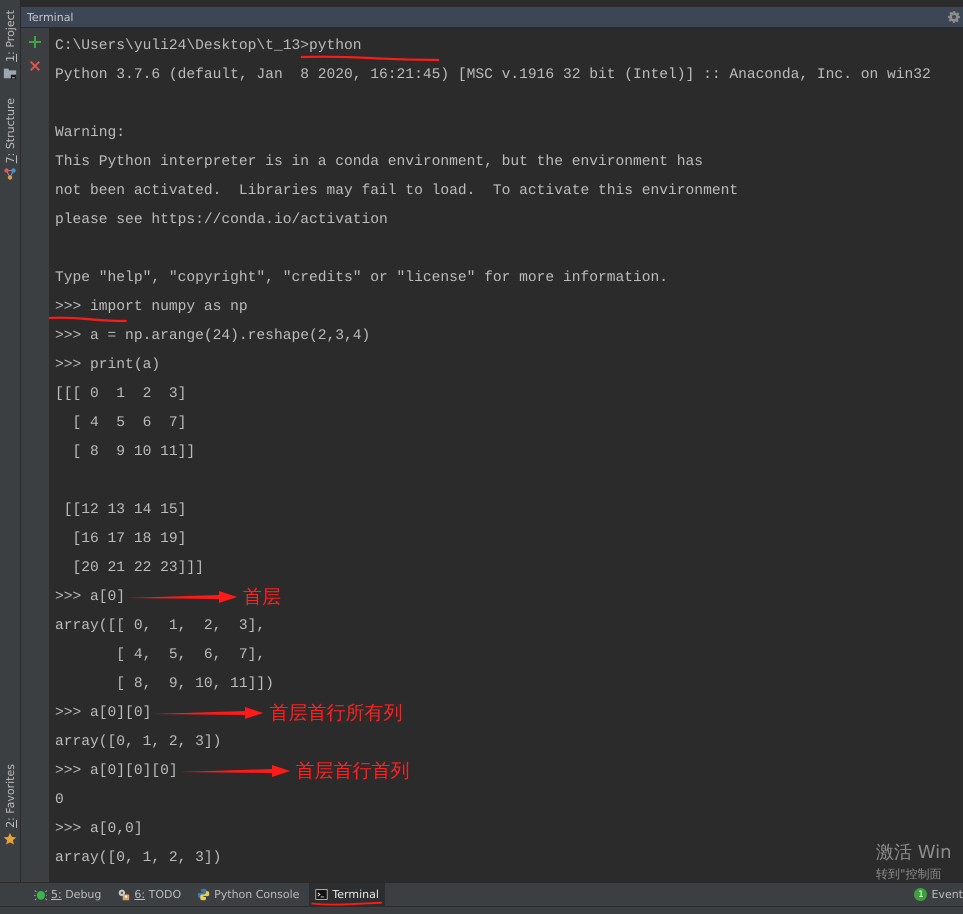  Describe the element at coordinates (59, 800) in the screenshot. I see `terminal-line: 0` at that location.